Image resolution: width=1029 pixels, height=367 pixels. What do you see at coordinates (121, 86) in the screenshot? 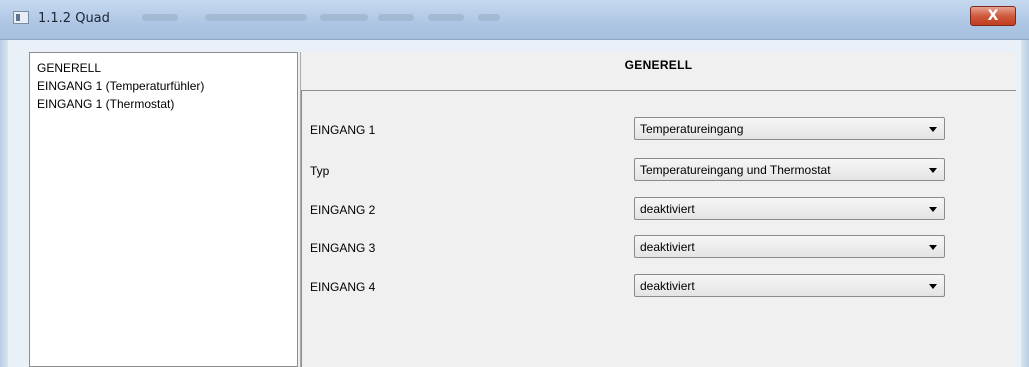
I see `nav-item-label: EINGANG 1 (Temperaturfühler)` at bounding box center [121, 86].